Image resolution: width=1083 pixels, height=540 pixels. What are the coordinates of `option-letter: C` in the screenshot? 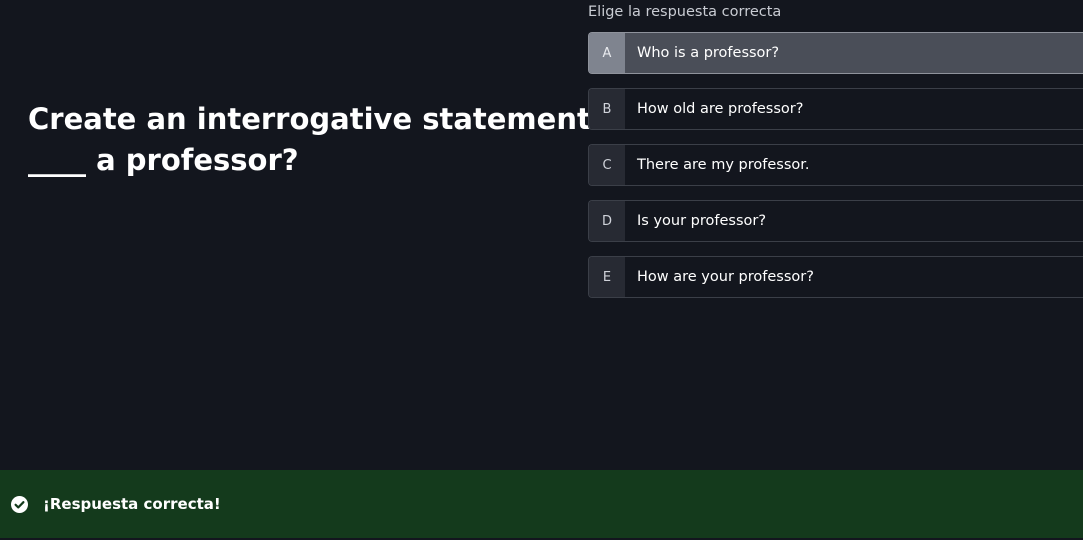 It's located at (607, 165).